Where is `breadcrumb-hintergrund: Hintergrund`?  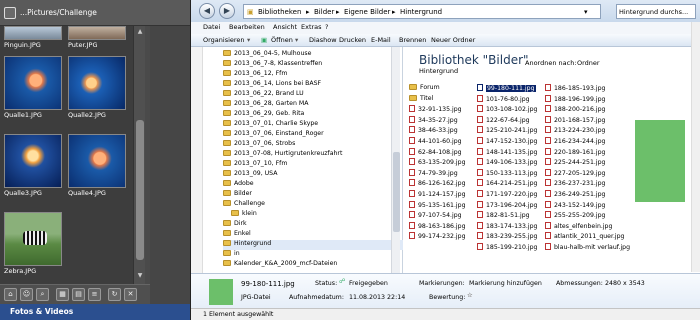
breadcrumb-hintergrund: Hintergrund is located at coordinates (421, 12).